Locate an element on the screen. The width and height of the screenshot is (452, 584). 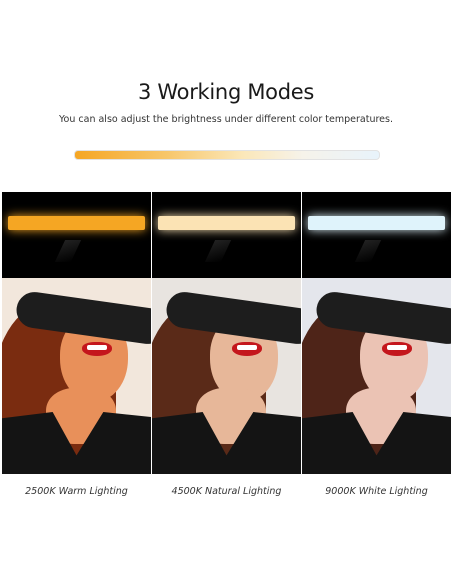
mode-caption-natural: 4500K Natural Lighting is located at coordinates (226, 491).